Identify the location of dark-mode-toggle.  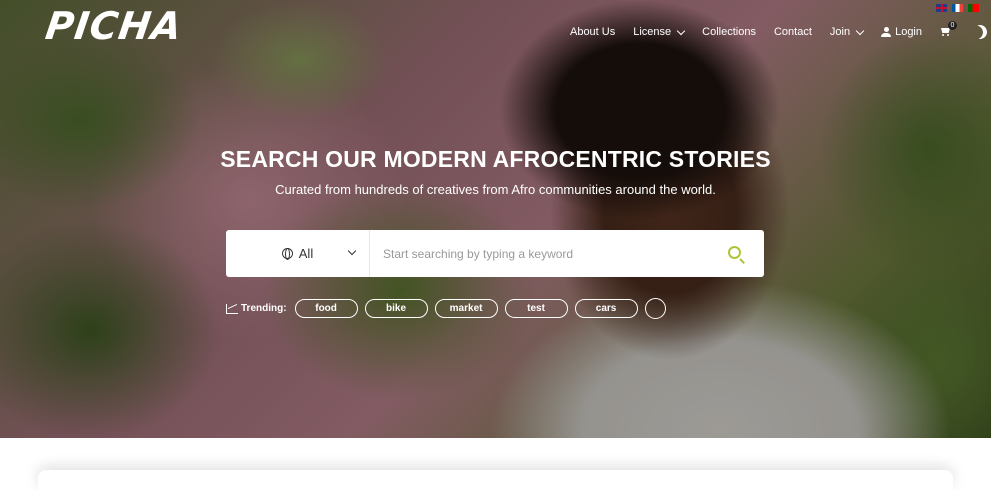
(978, 32).